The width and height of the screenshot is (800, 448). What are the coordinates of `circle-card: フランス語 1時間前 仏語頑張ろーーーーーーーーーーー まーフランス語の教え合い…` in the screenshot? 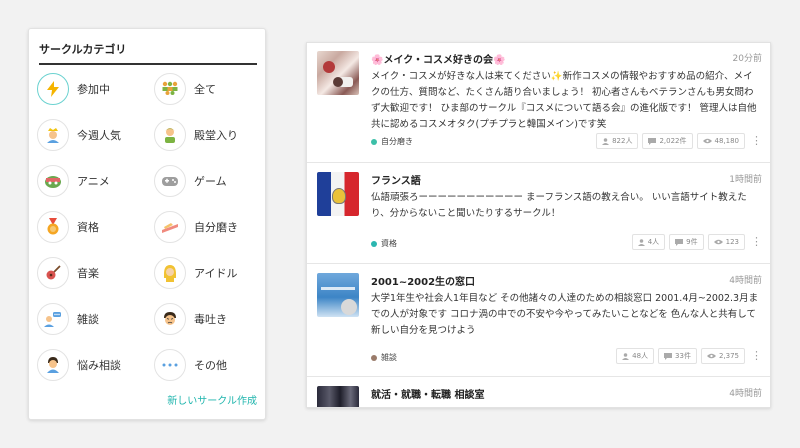 It's located at (538, 214).